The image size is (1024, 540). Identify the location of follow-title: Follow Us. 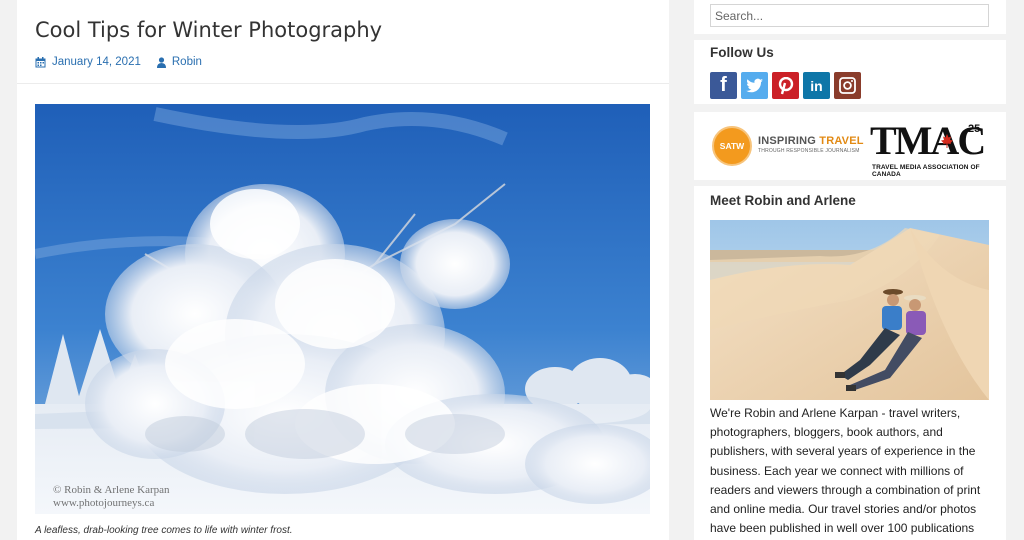
(742, 52).